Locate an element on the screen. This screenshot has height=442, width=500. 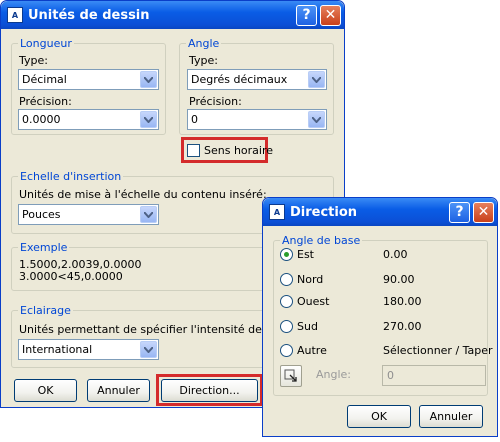
lighting-units-value: International is located at coordinates (57, 349).